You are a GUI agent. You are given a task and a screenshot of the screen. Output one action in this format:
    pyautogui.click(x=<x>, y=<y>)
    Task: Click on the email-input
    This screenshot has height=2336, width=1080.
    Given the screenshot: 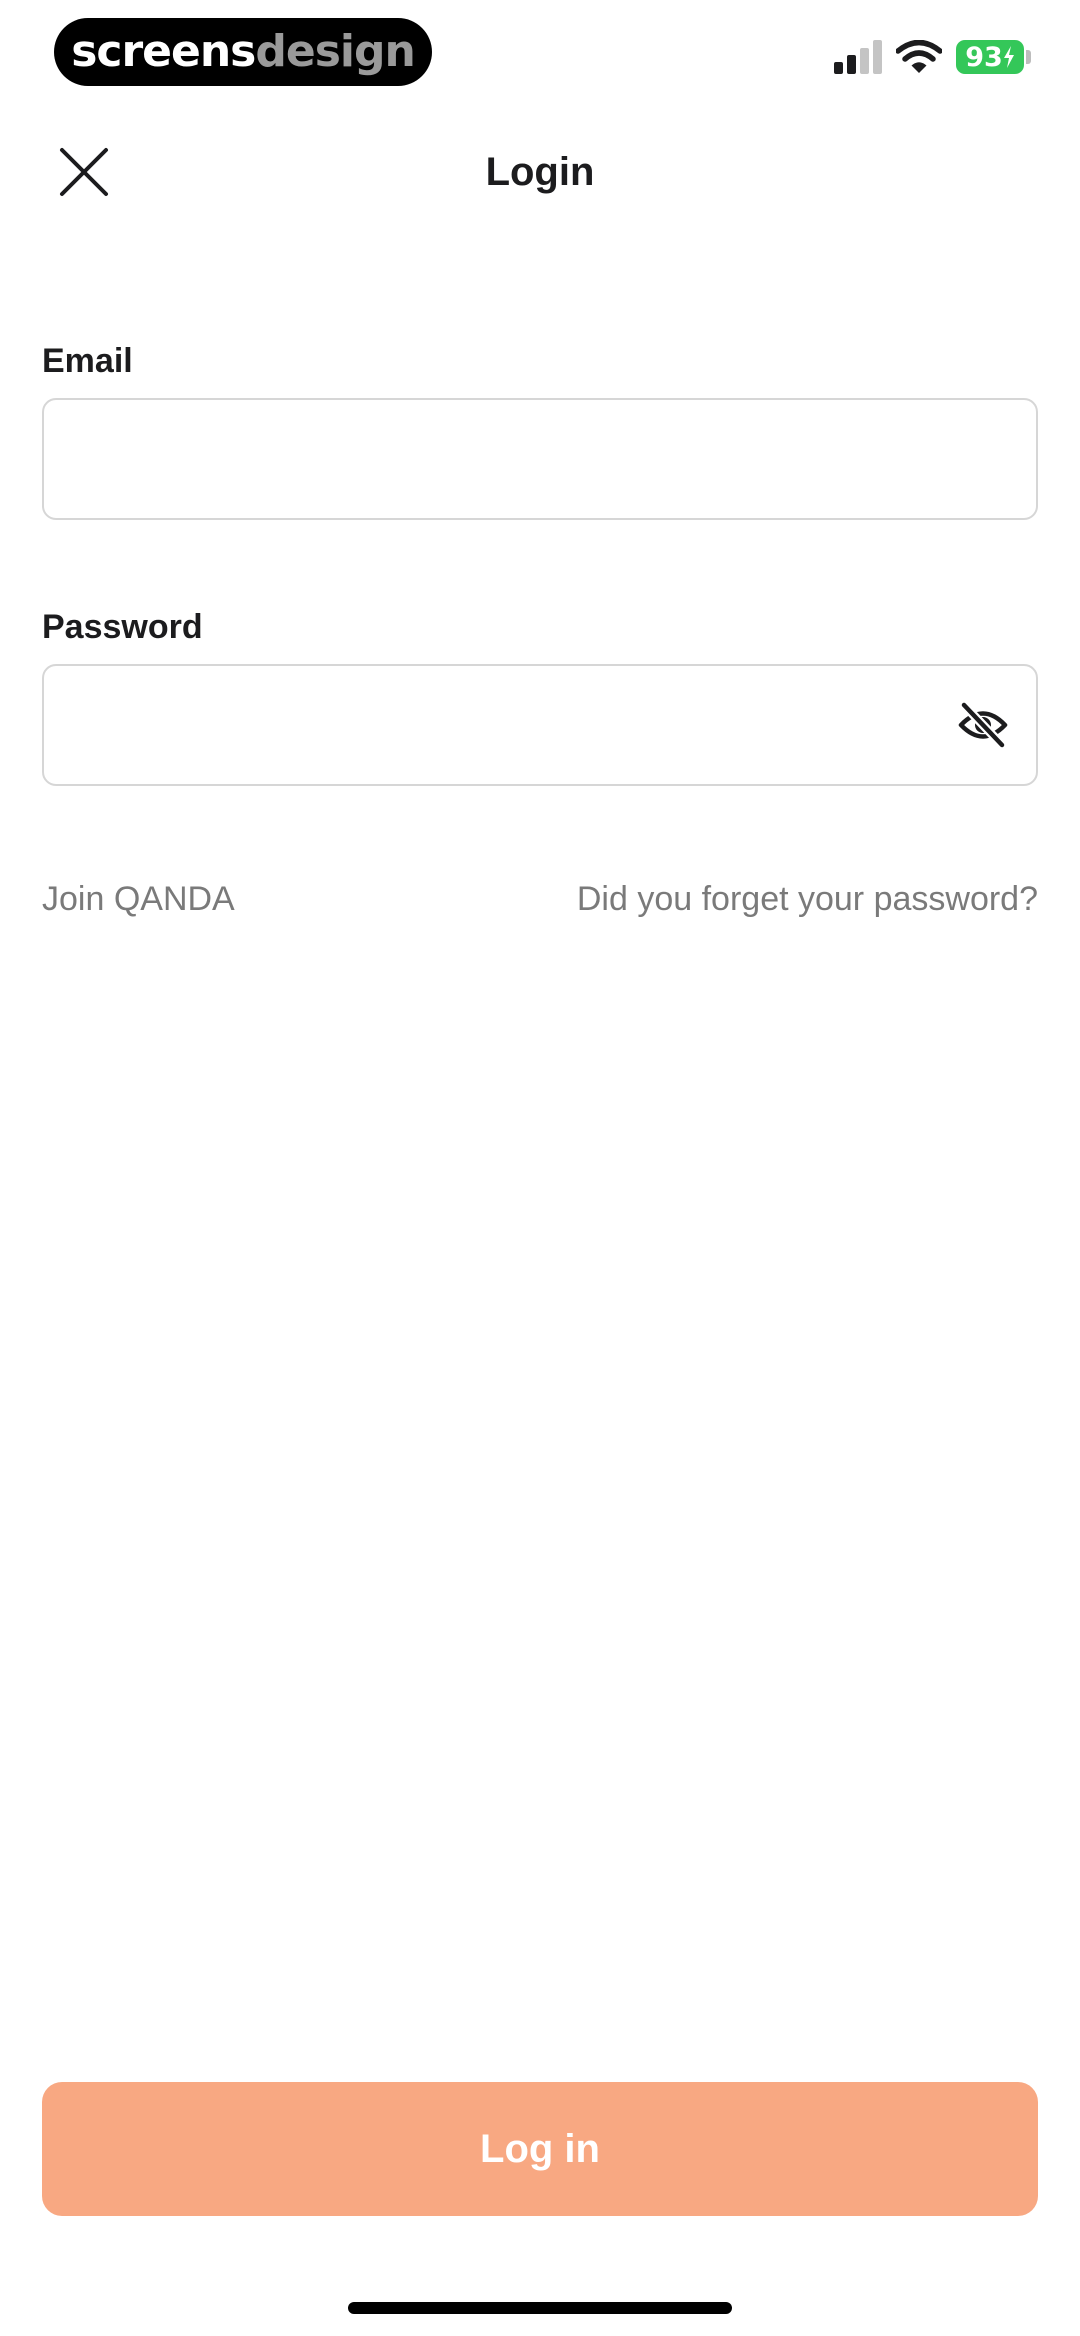 What is the action you would take?
    pyautogui.click(x=538, y=459)
    